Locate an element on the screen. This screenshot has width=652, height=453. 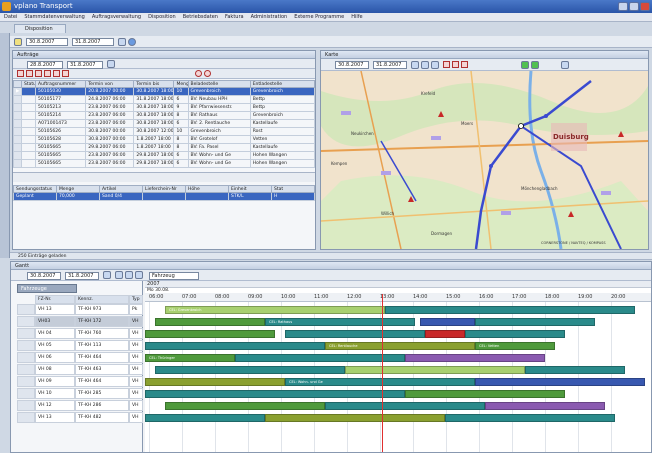
col-einheit: Einheit is located at coordinates (250, 189).